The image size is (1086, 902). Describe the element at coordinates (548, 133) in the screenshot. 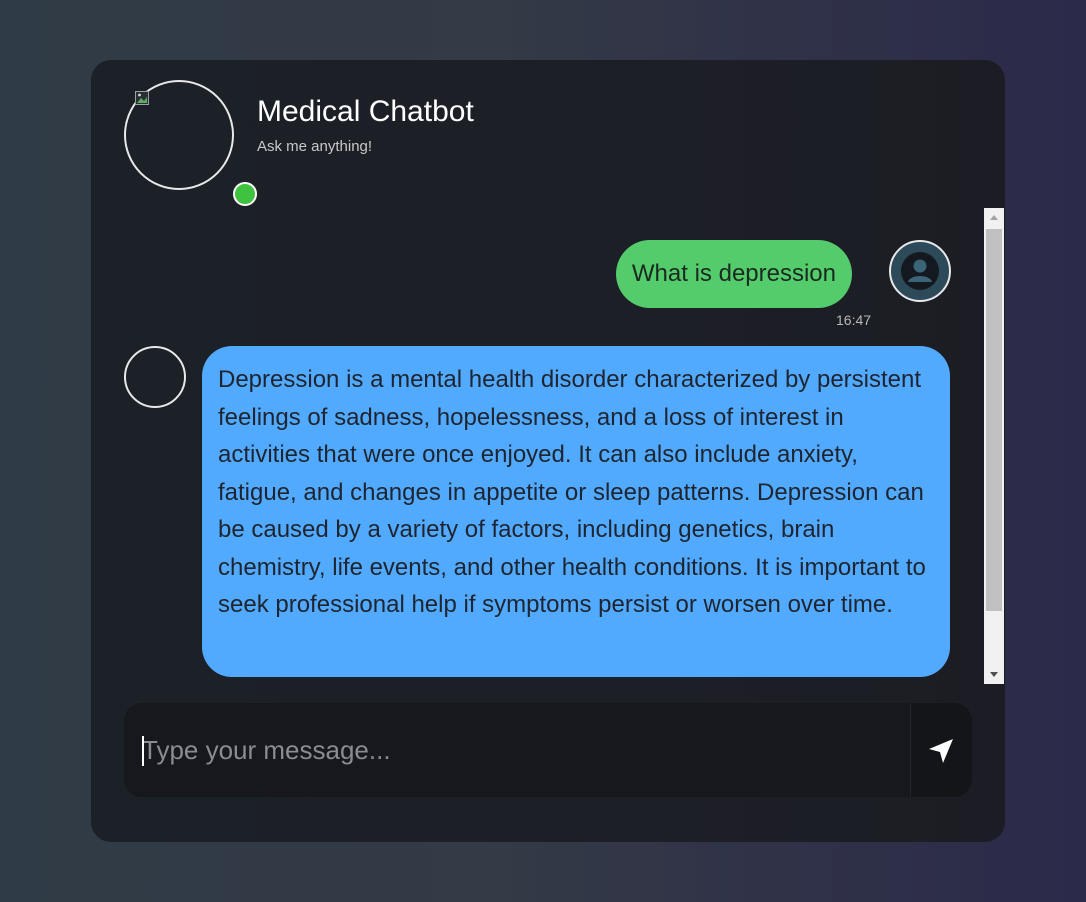

I see `chat-header: Medical Chatbot Ask me anything!` at that location.